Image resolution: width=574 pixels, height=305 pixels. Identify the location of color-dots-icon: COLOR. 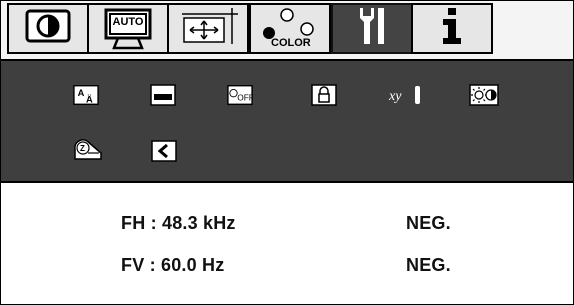
(290, 29).